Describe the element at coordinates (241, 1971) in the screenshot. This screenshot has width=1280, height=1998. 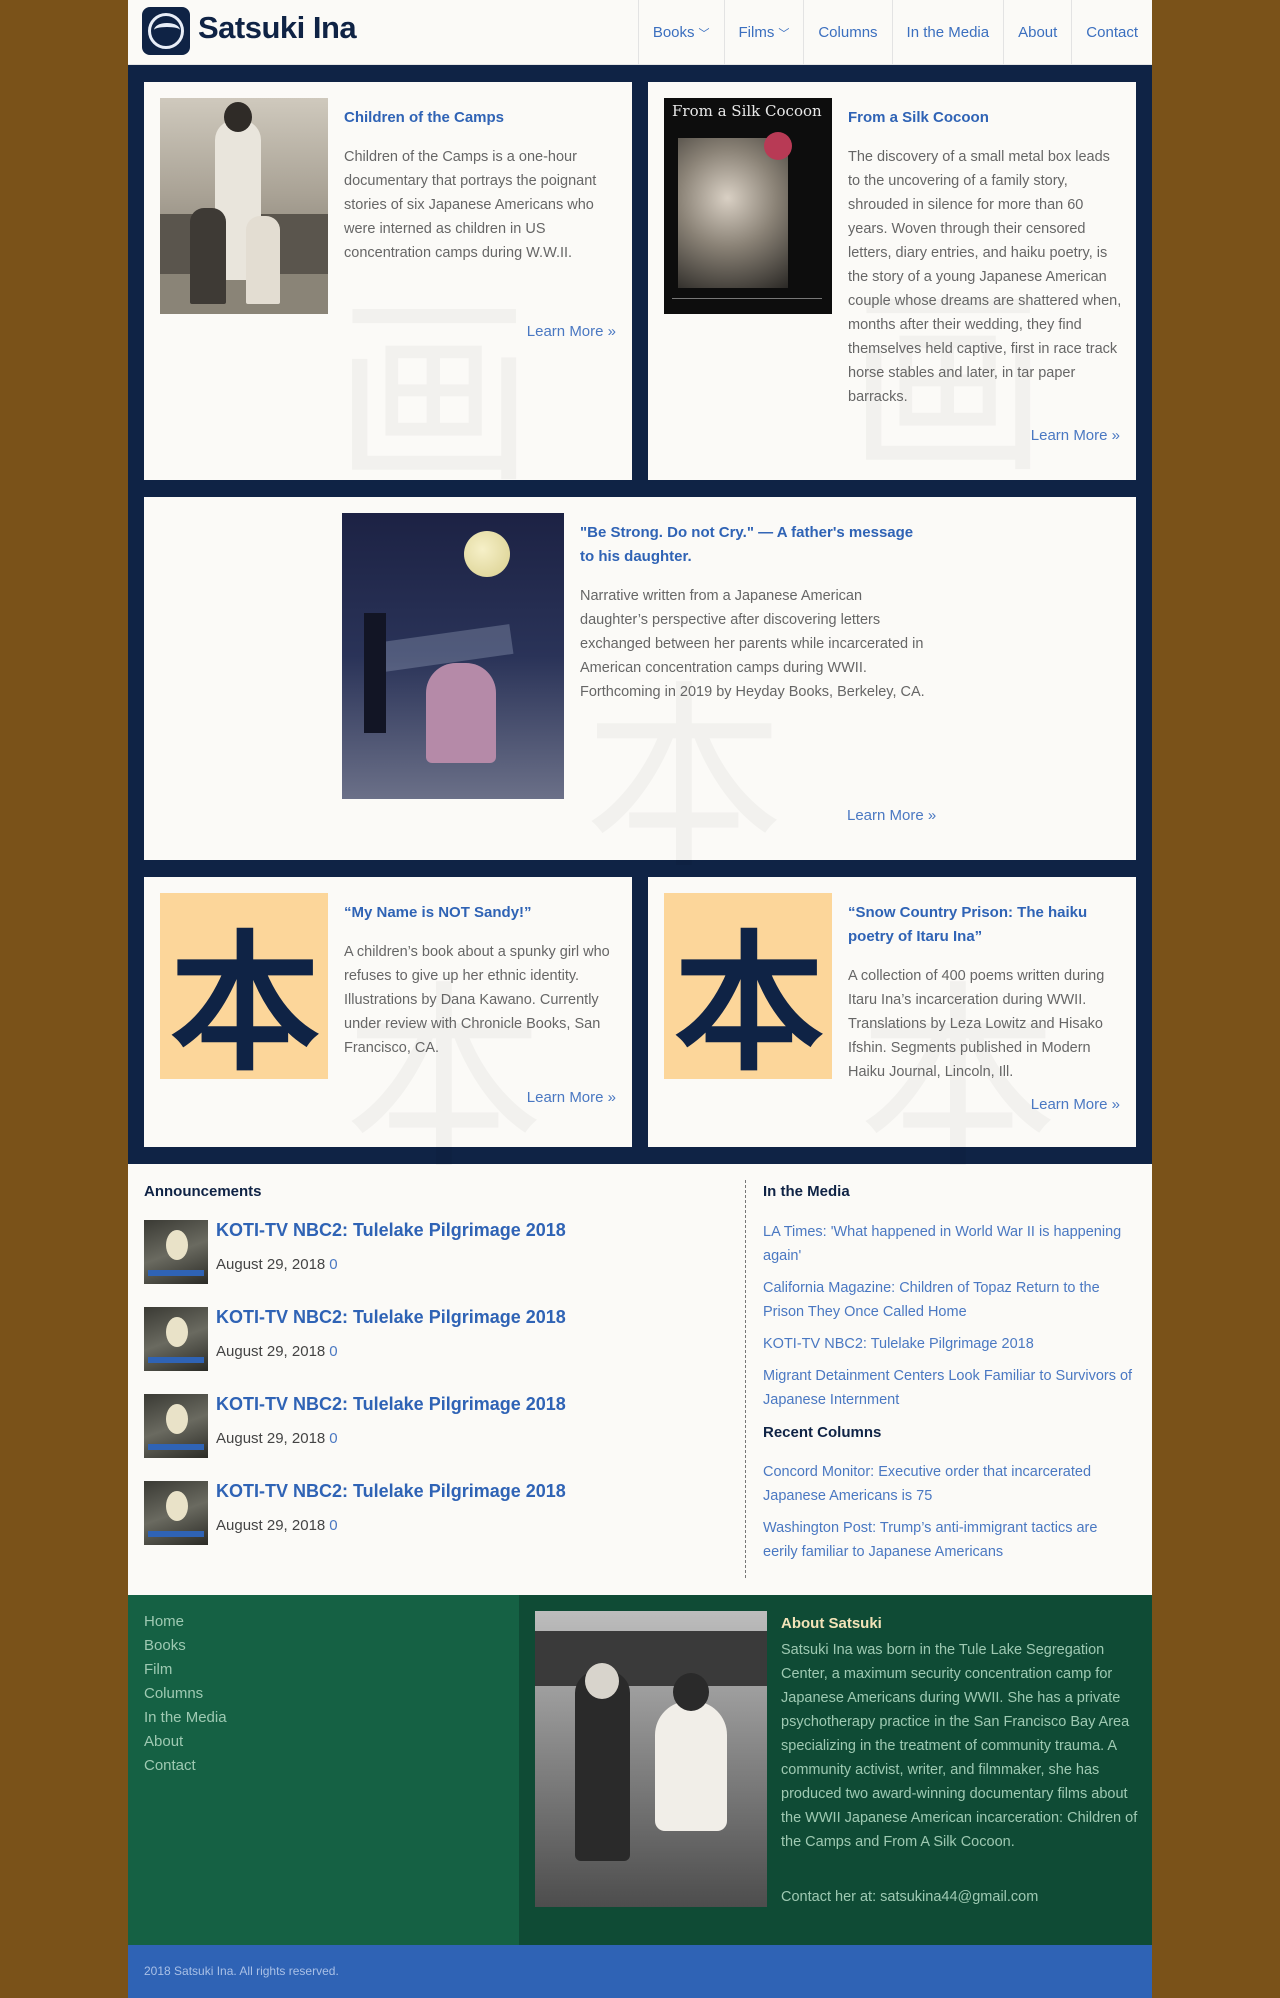
I see `copyright-text: 2018 Satsuki Ina. All rights reserved.` at that location.